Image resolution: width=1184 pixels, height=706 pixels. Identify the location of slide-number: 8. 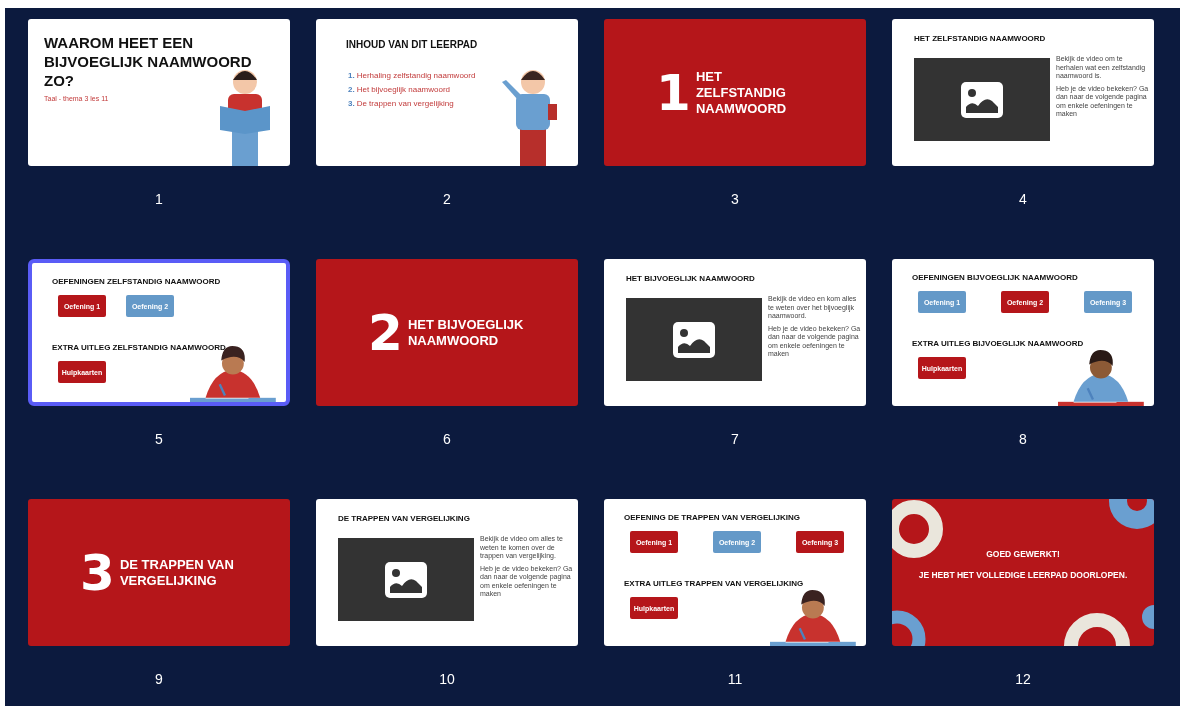
(1023, 439).